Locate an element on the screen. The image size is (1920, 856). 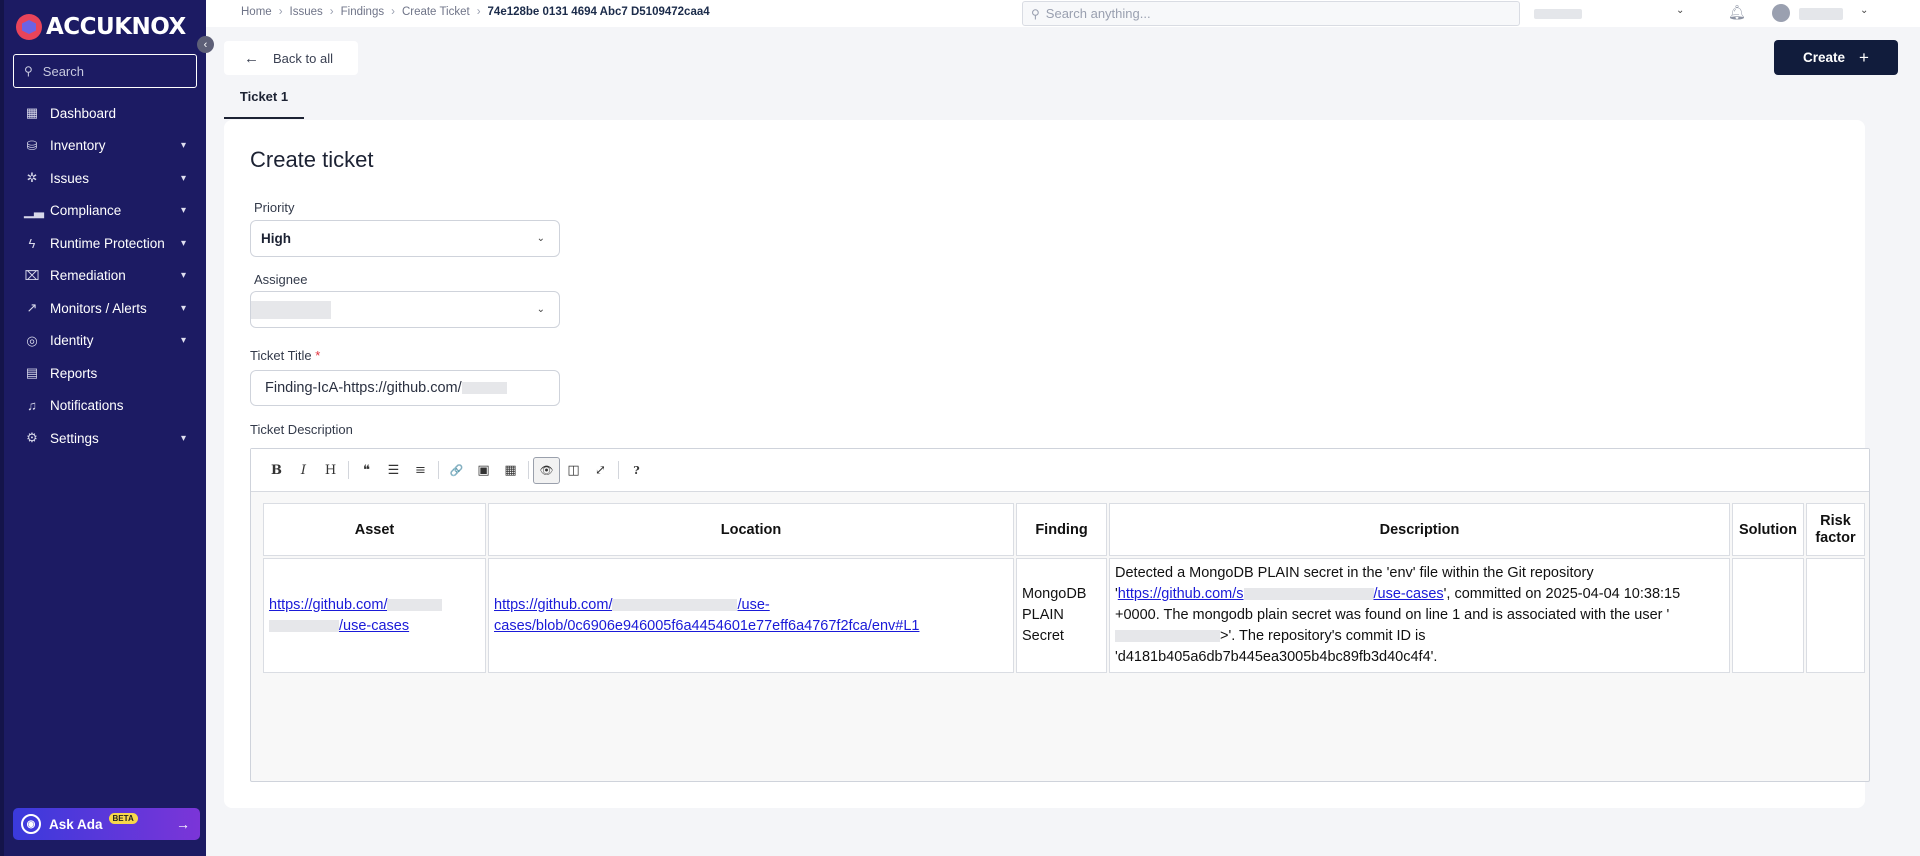
heading-icon: H is located at coordinates (330, 470).